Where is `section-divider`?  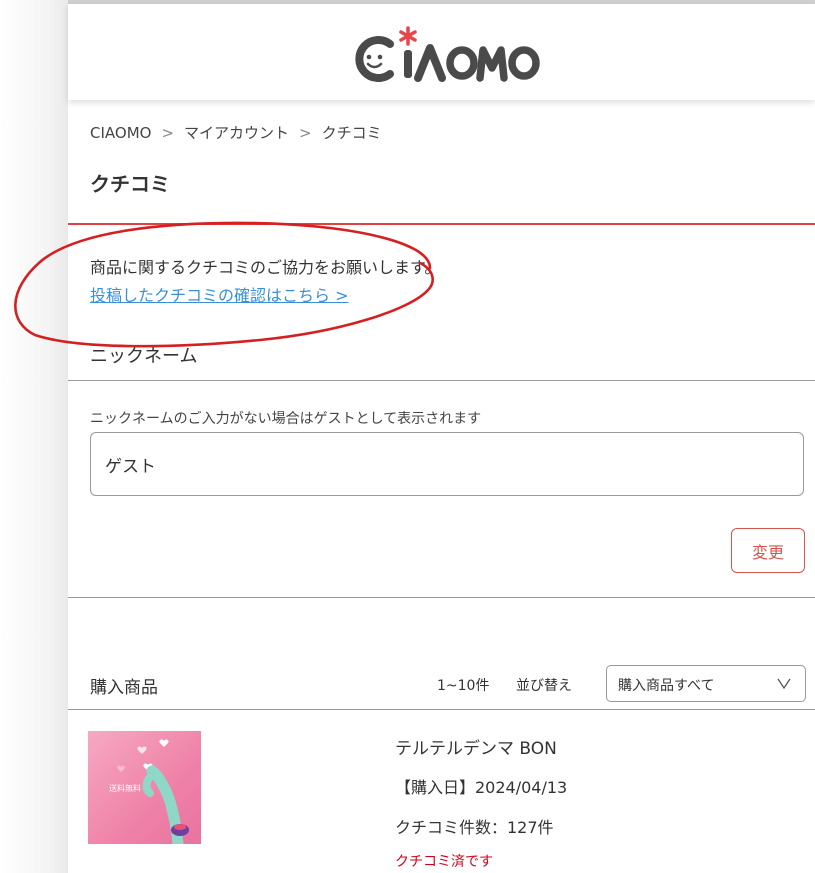 section-divider is located at coordinates (441, 597).